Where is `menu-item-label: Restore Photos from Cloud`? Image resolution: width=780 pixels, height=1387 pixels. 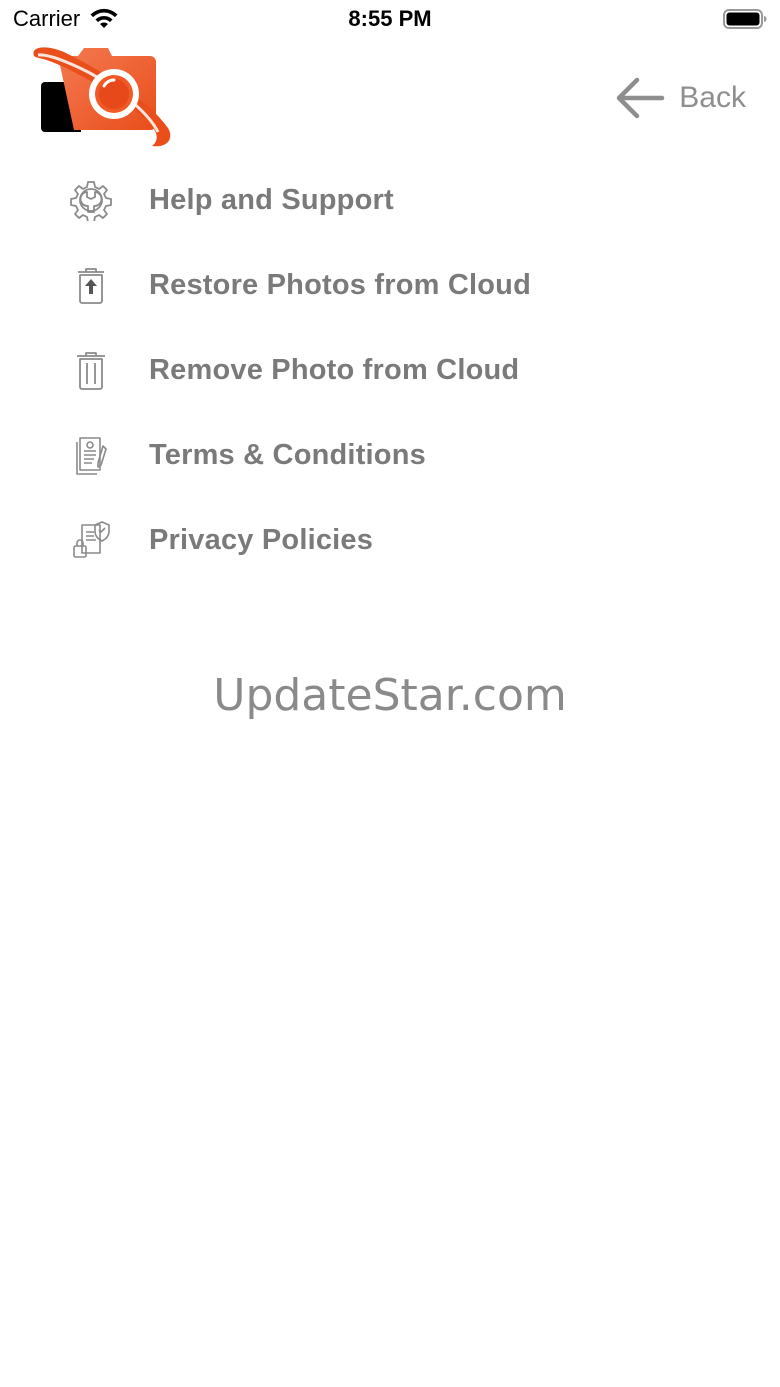 menu-item-label: Restore Photos from Cloud is located at coordinates (340, 285).